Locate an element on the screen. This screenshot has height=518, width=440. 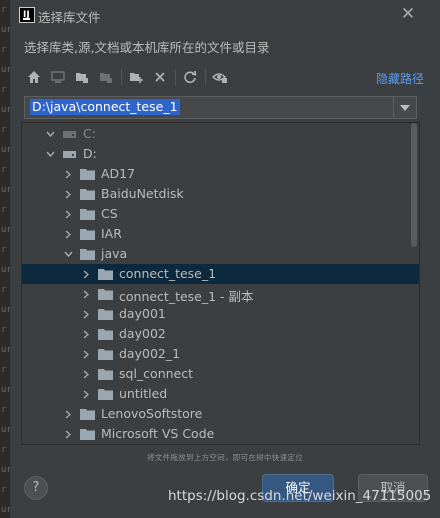
path-selected-text: D:\java\connect_tese_1 is located at coordinates (105, 107).